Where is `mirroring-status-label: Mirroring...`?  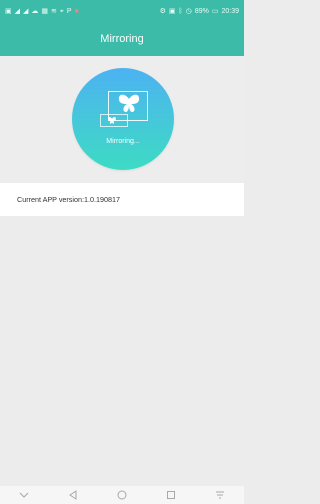 mirroring-status-label: Mirroring... is located at coordinates (123, 141).